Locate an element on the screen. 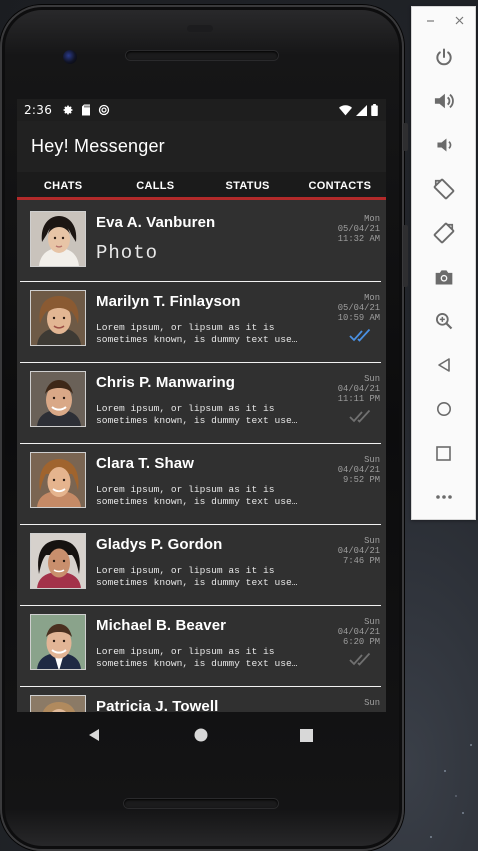 The width and height of the screenshot is (478, 851). message-timestamp: Sun 04/04/21 11:11 PM is located at coordinates (359, 389).